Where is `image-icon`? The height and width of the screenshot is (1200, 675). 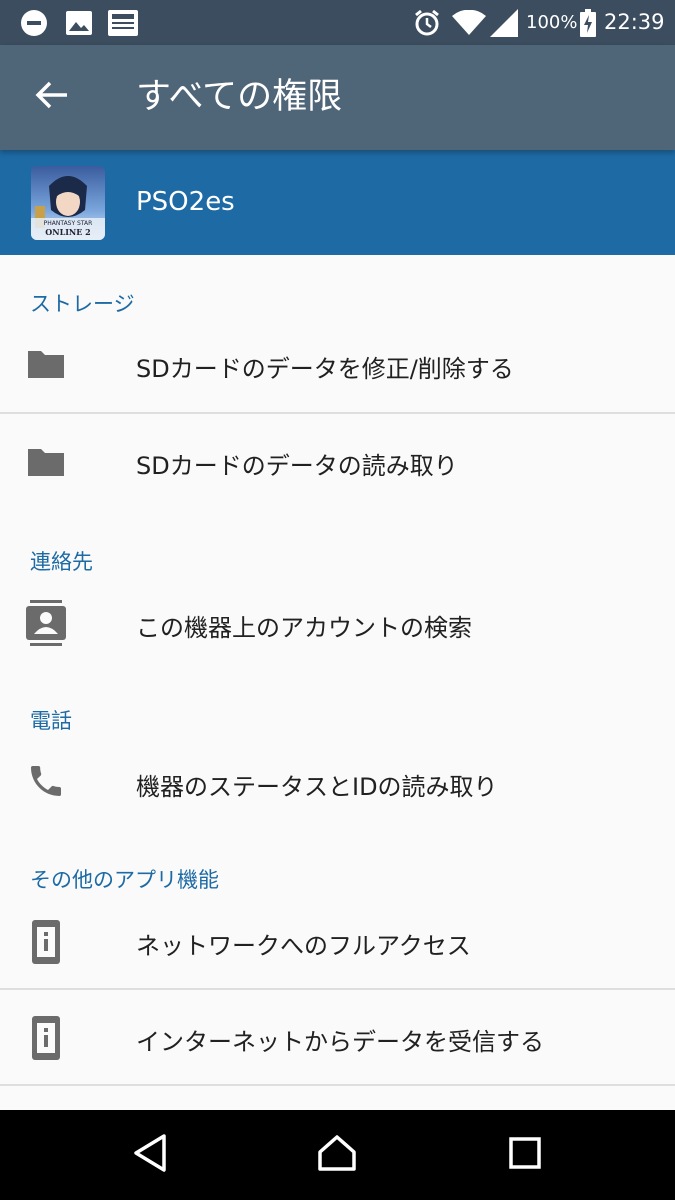
image-icon is located at coordinates (79, 22).